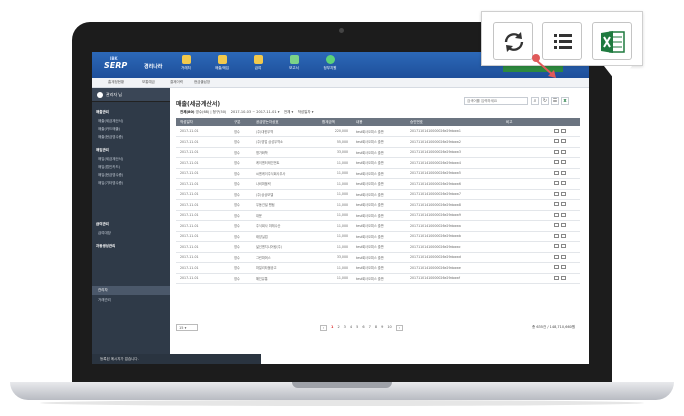  Describe the element at coordinates (258, 63) in the screenshot. I see `nav-item-payroll: 급여` at that location.